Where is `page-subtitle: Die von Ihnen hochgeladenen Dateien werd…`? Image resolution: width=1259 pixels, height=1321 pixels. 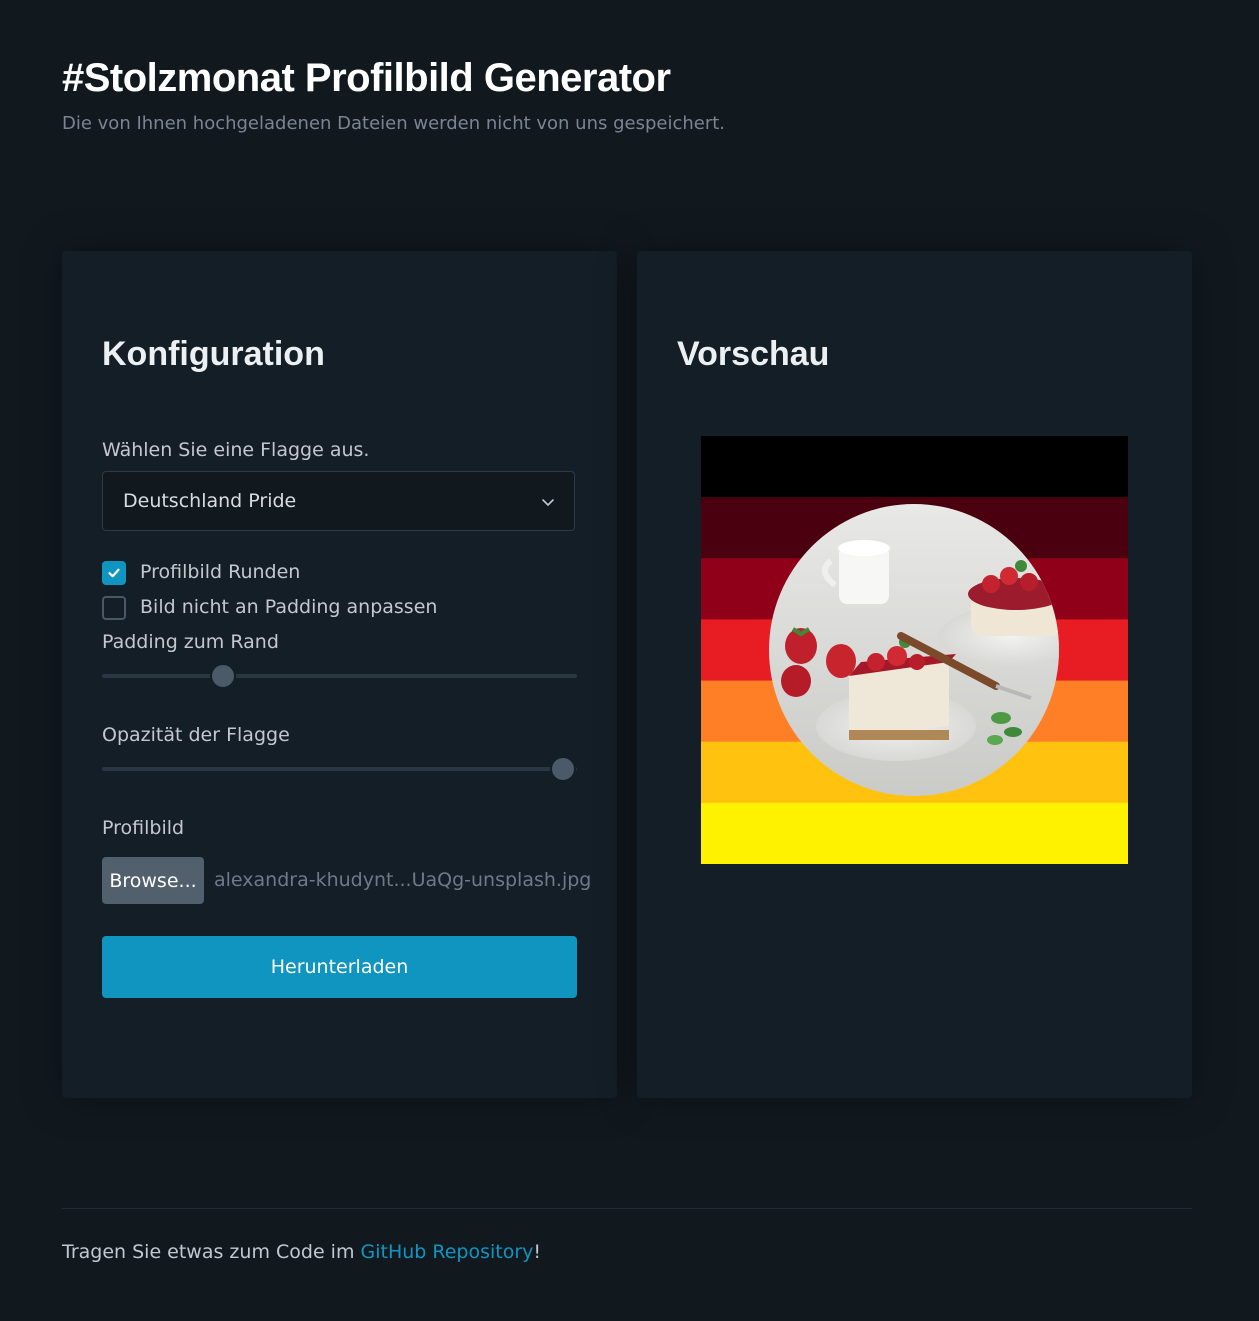 page-subtitle: Die von Ihnen hochgeladenen Dateien werd… is located at coordinates (394, 123).